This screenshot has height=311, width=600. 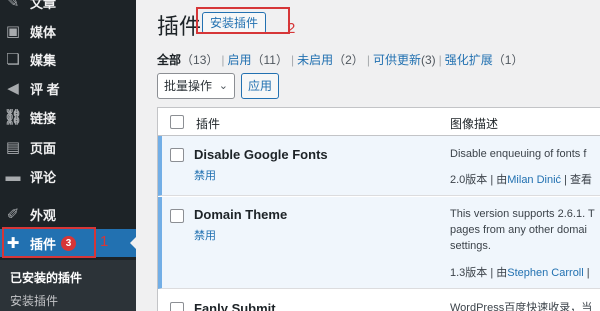 I want to click on plugin-meta: 2.0版本 | 由Milan Dinić | 查看, so click(x=521, y=180).